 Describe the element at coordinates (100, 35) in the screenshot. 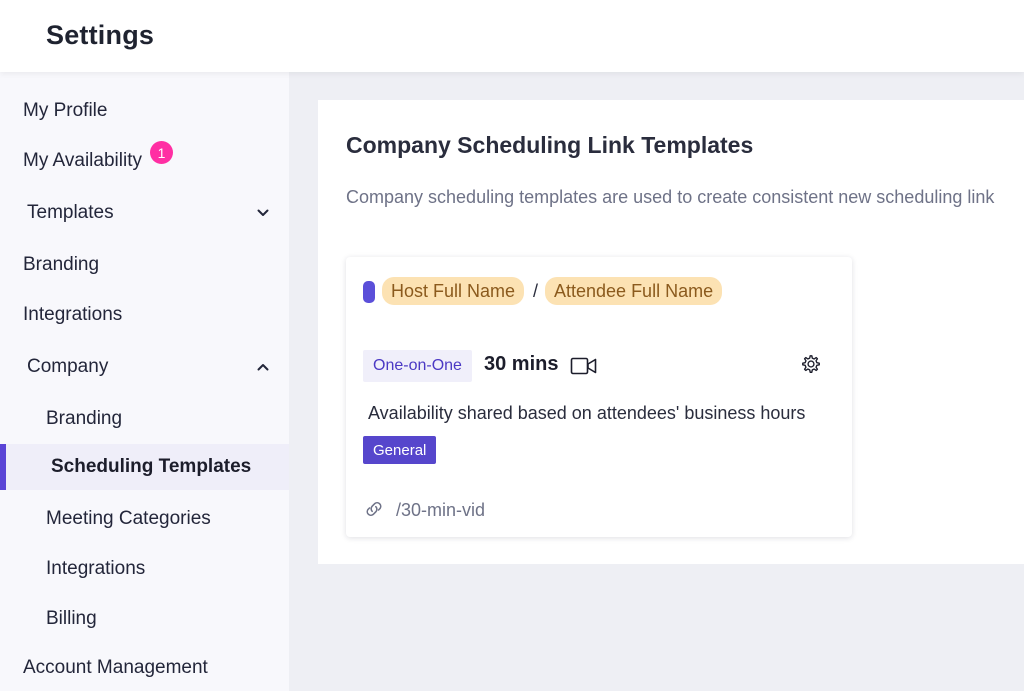

I see `page-title: Settings` at that location.